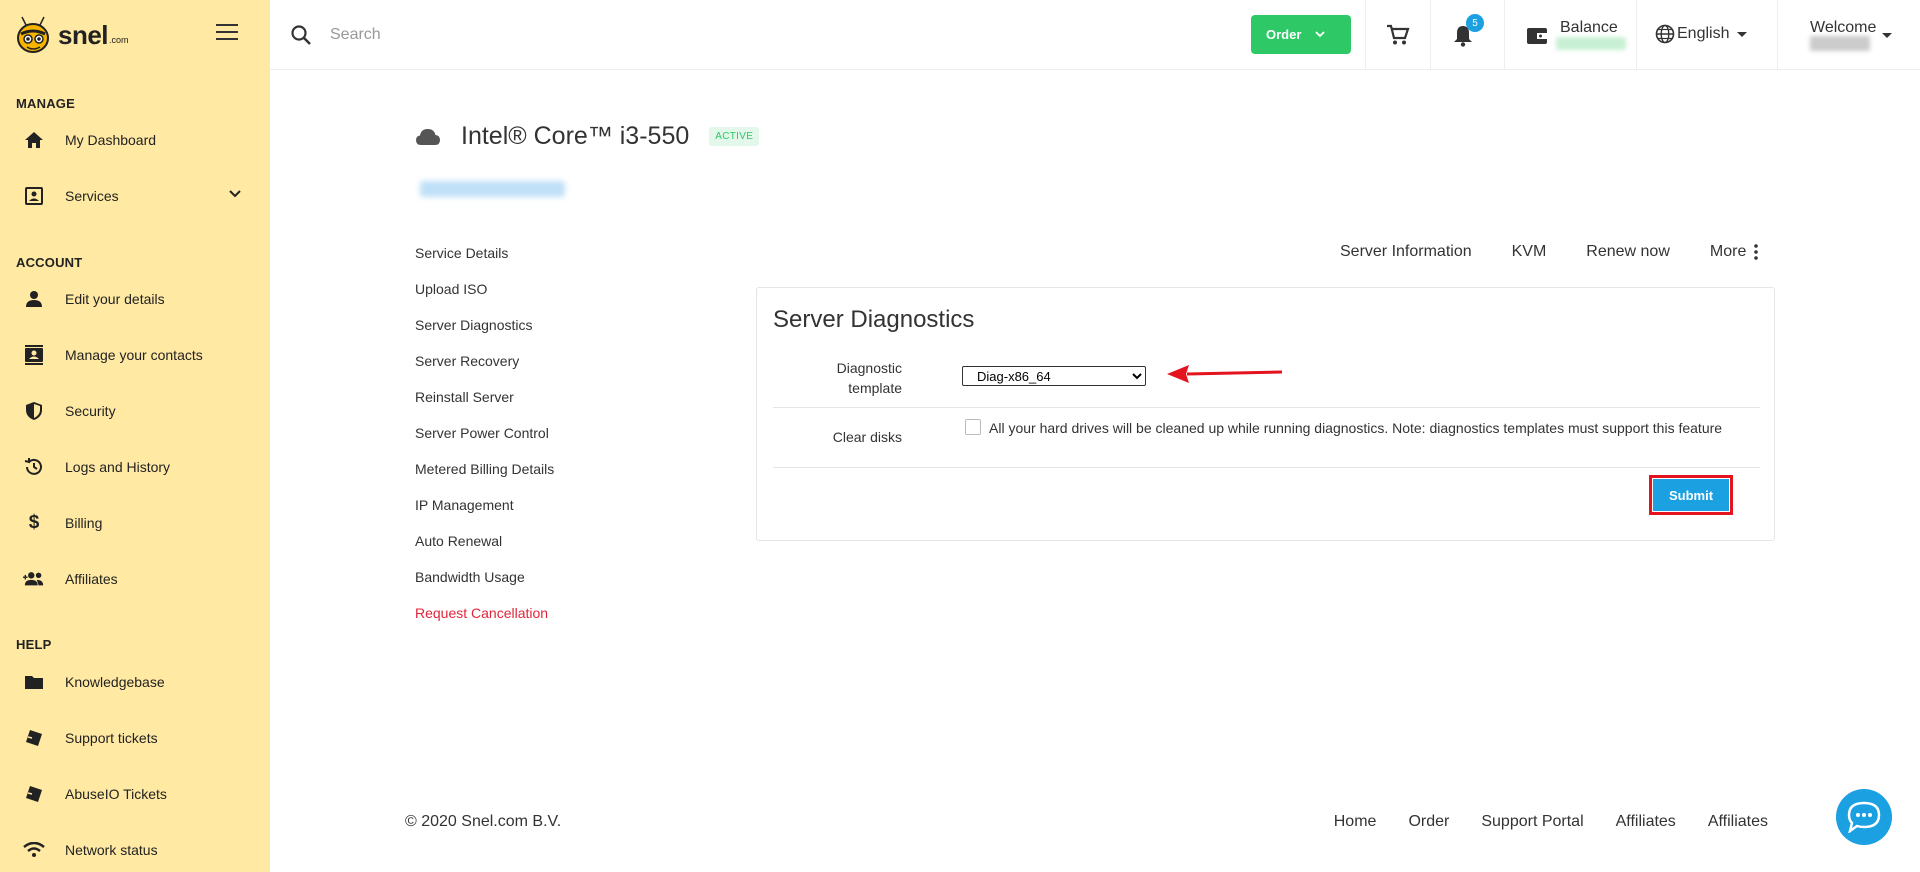 Image resolution: width=1920 pixels, height=872 pixels. Describe the element at coordinates (867, 437) in the screenshot. I see `clear-disks-label: Clear disks` at that location.